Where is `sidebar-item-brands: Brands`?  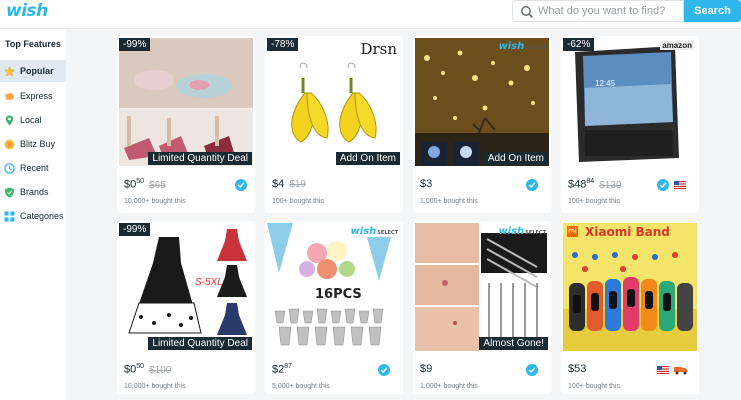
sidebar-item-brands: Brands is located at coordinates (33, 192).